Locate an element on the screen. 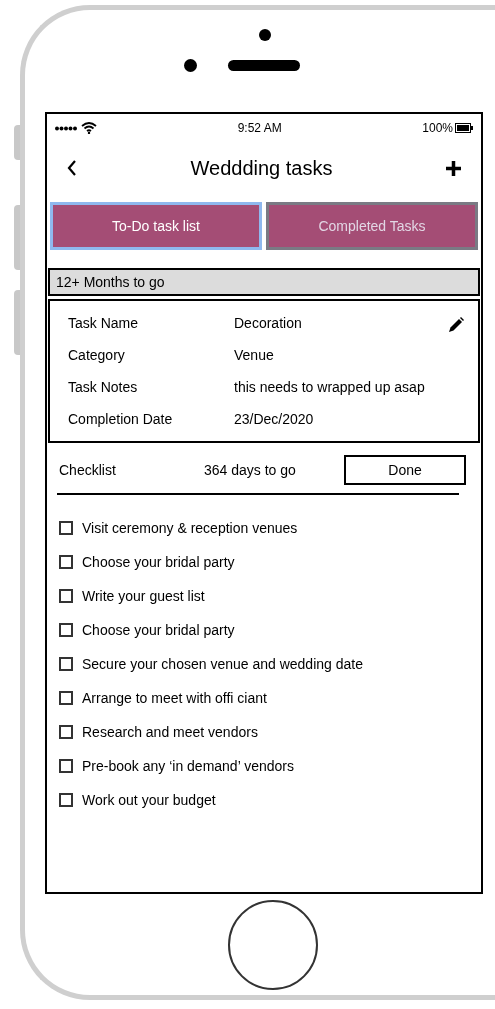 This screenshot has height=1009, width=495. field-value: 23/Dec/2020 is located at coordinates (274, 419).